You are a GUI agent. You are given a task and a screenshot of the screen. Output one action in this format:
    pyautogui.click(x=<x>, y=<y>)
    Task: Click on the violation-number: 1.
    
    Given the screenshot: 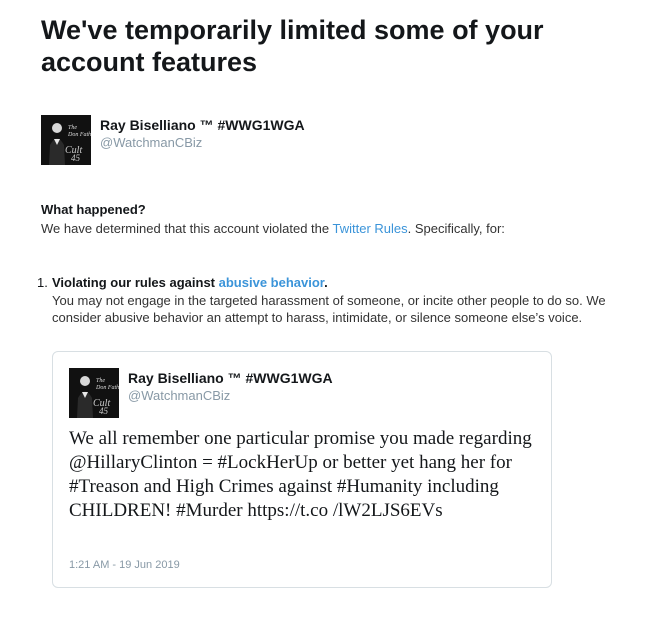 What is the action you would take?
    pyautogui.click(x=42, y=282)
    